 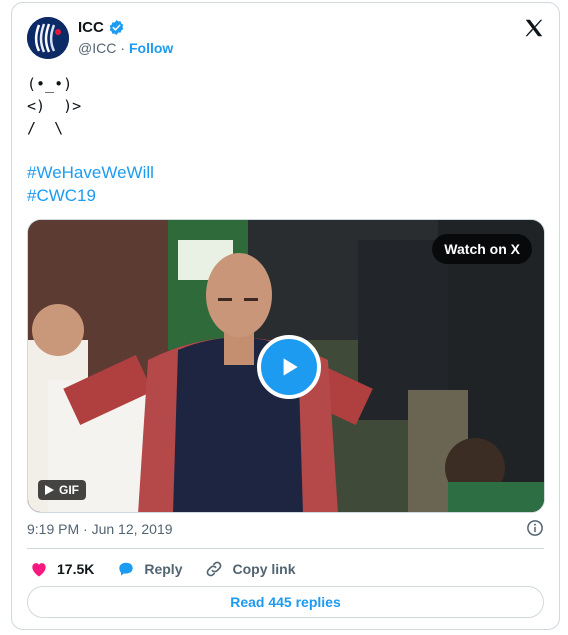 I want to click on copy-link-button: Copy link, so click(x=250, y=569).